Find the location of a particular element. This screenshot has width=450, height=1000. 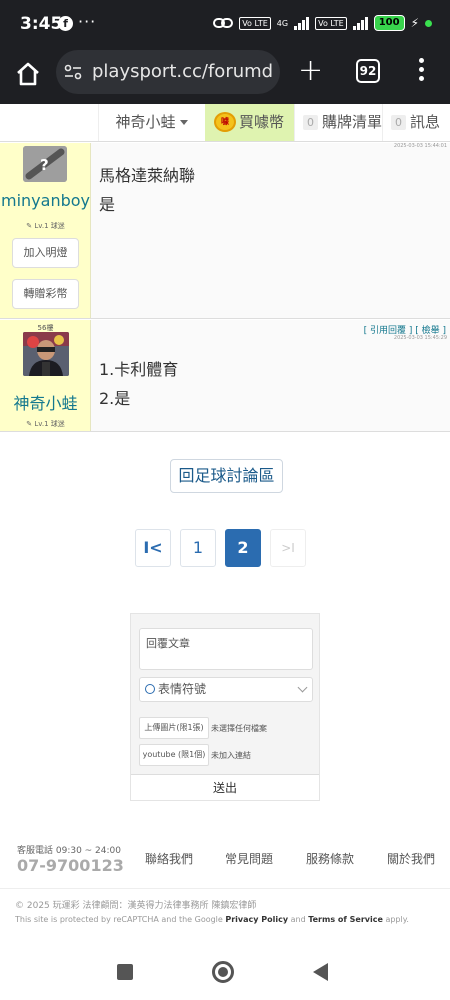

cart-link: 0 購牌清單 is located at coordinates (338, 122).